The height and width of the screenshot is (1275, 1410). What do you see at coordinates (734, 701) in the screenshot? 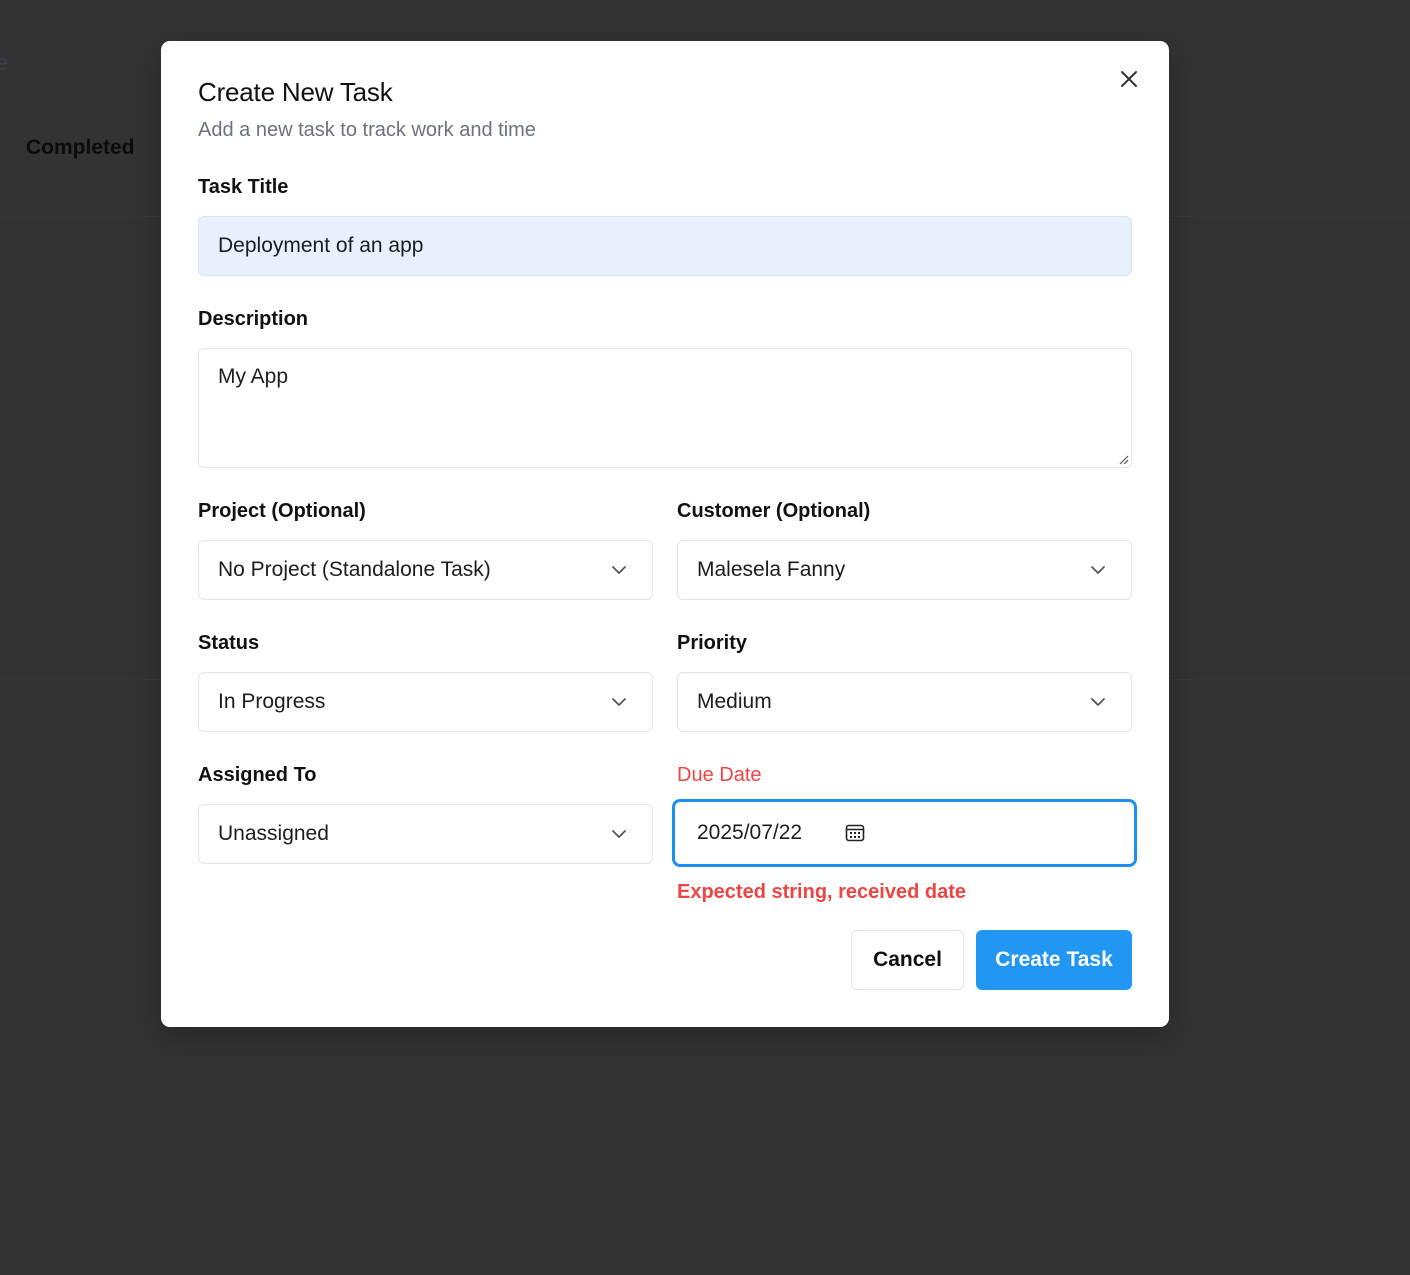
I see `priority-value: Medium` at bounding box center [734, 701].